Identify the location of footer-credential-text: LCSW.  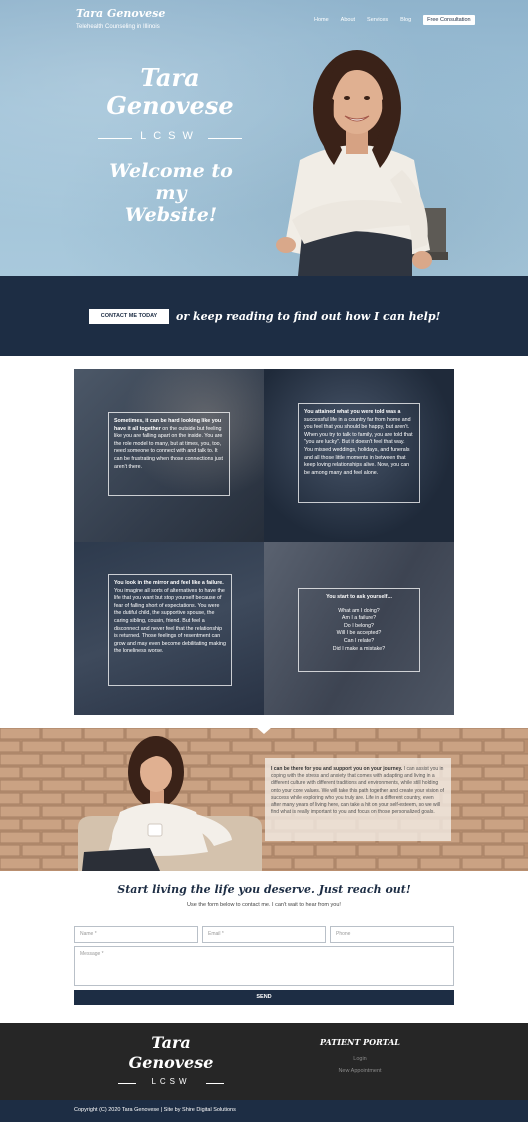
(171, 1081).